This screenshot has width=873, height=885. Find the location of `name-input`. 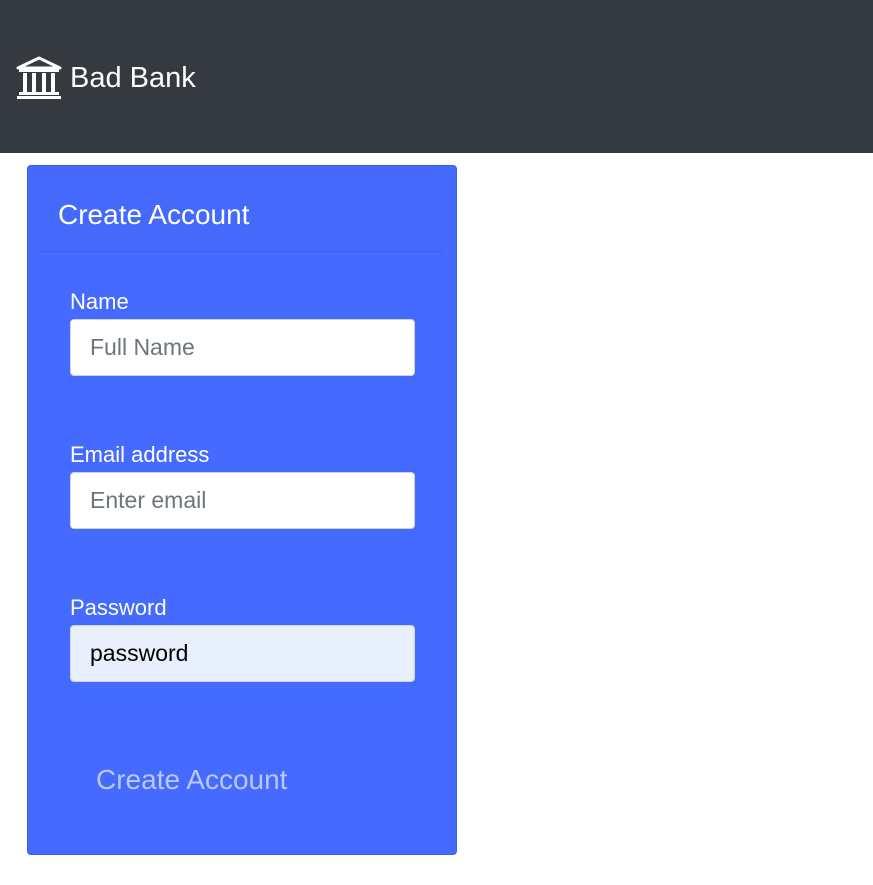

name-input is located at coordinates (242, 347).